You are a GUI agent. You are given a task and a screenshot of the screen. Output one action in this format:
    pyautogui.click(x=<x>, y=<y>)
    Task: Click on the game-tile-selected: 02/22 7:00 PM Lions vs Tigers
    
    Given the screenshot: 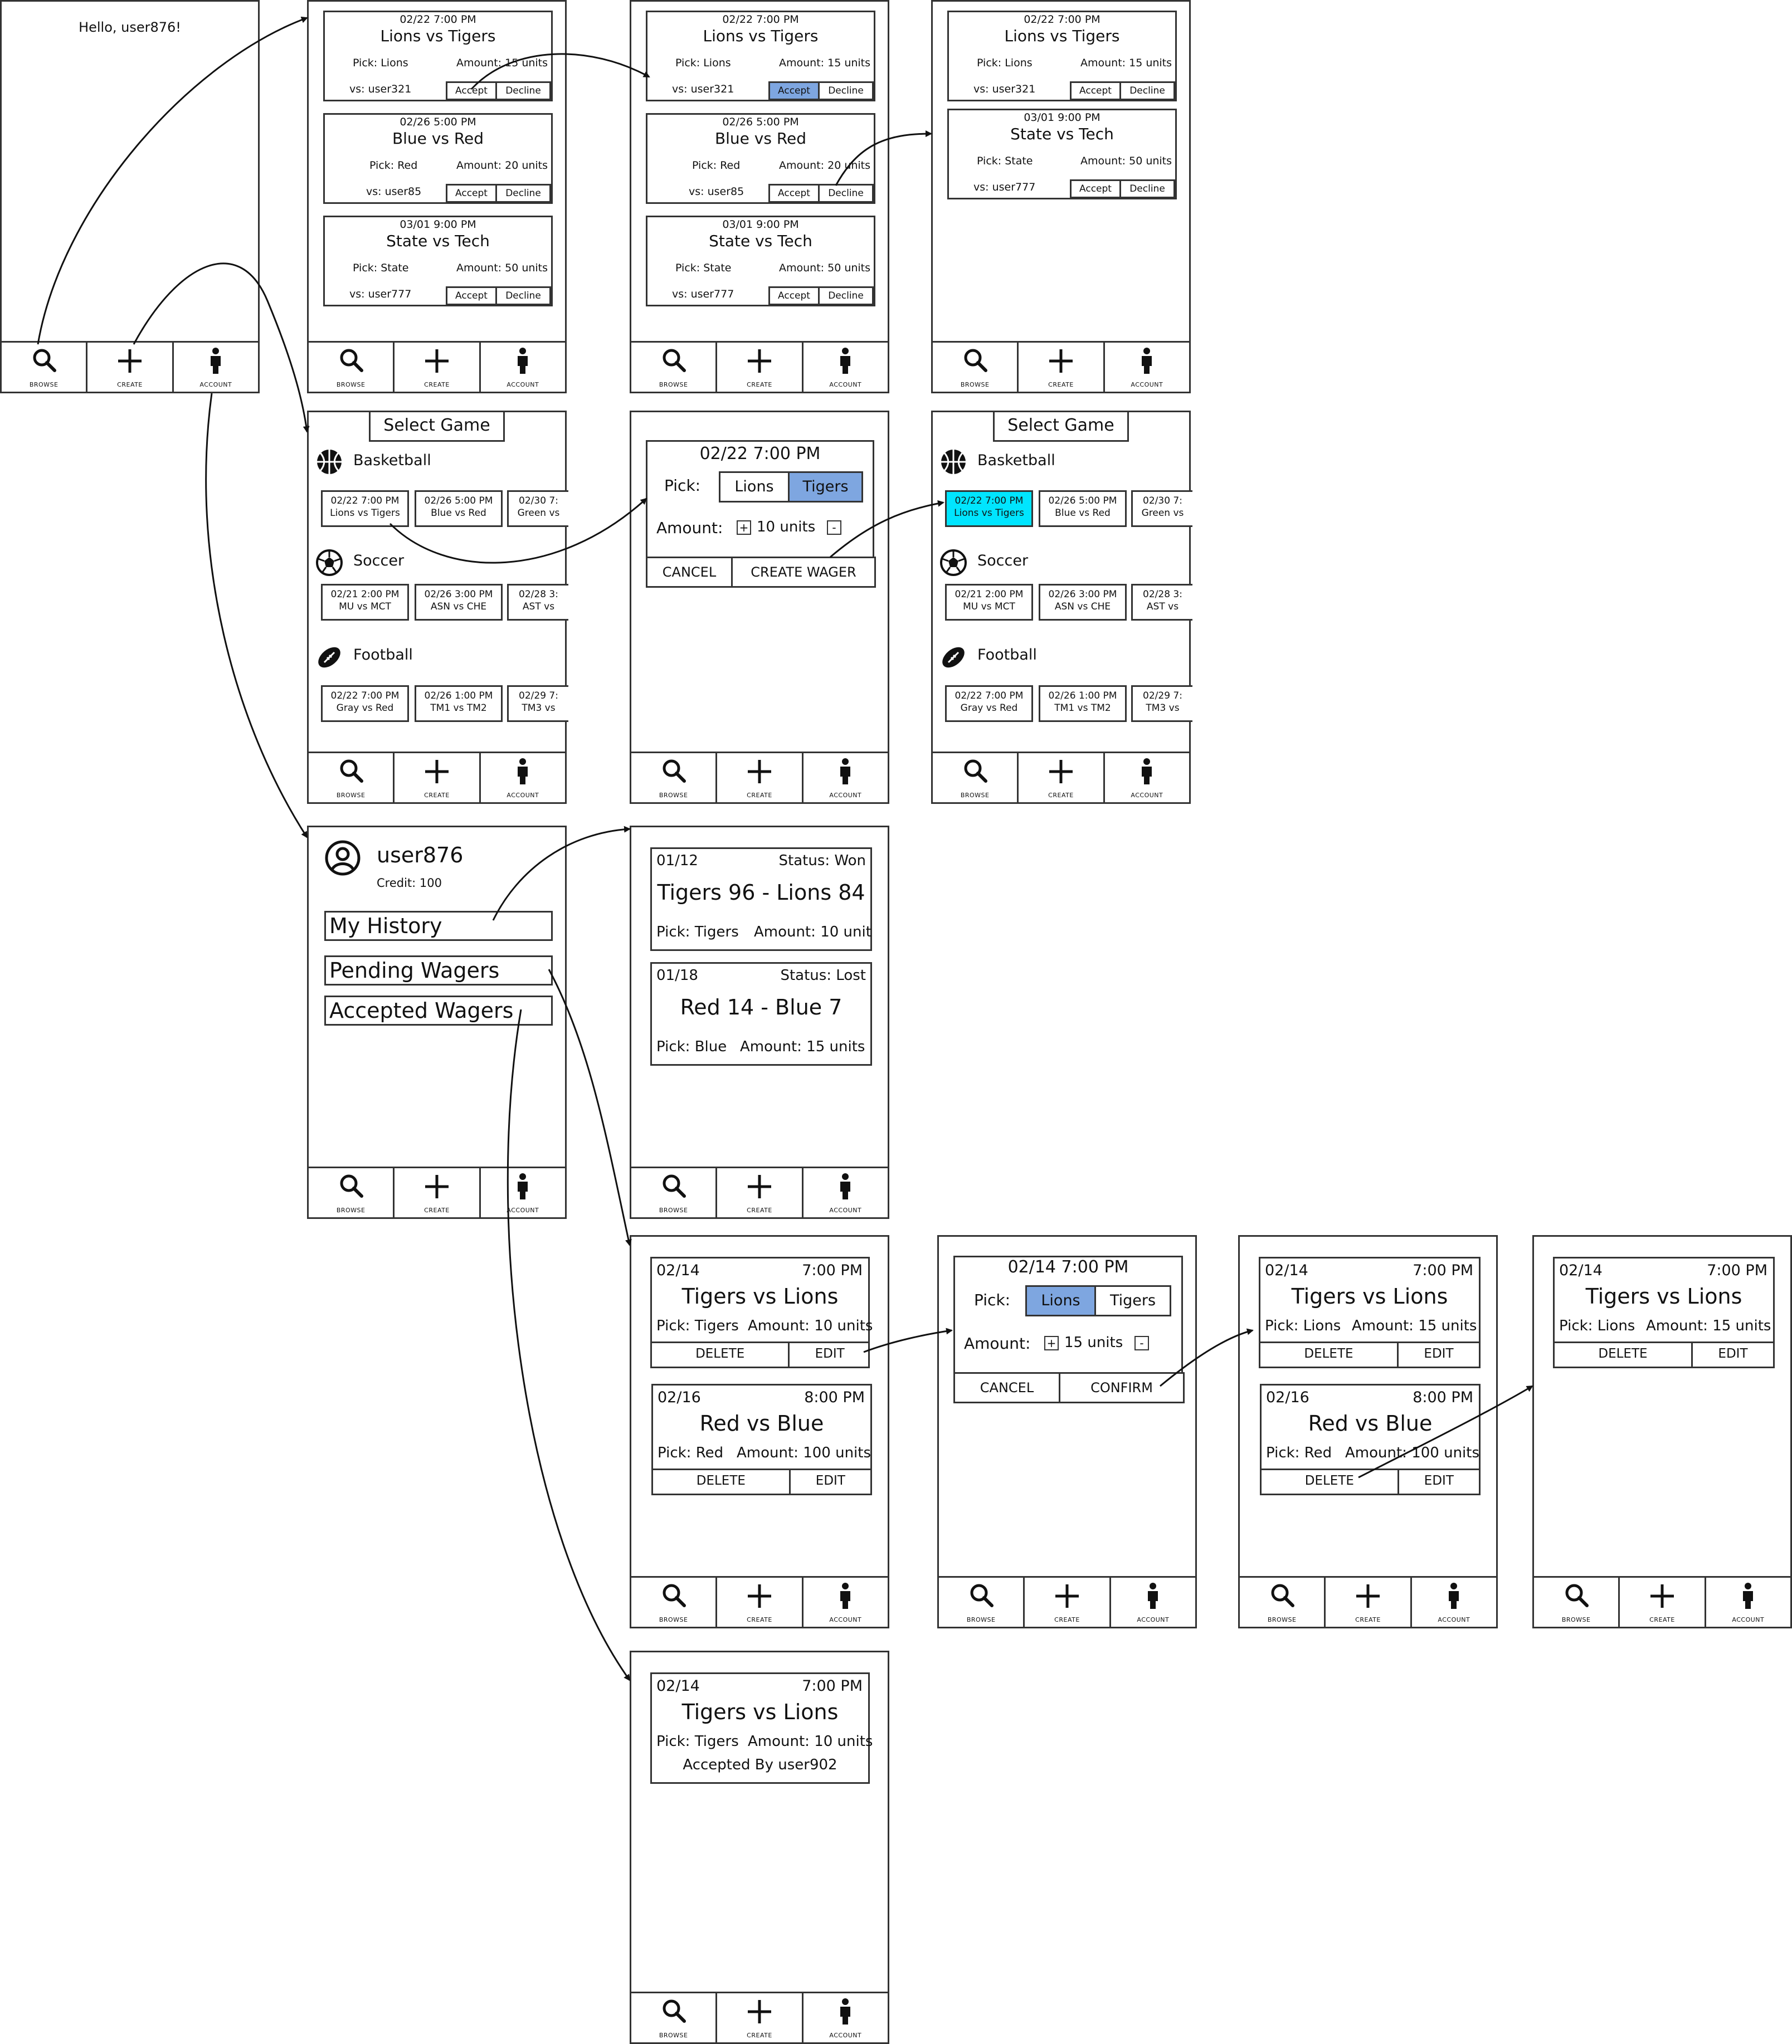 What is the action you would take?
    pyautogui.click(x=989, y=509)
    